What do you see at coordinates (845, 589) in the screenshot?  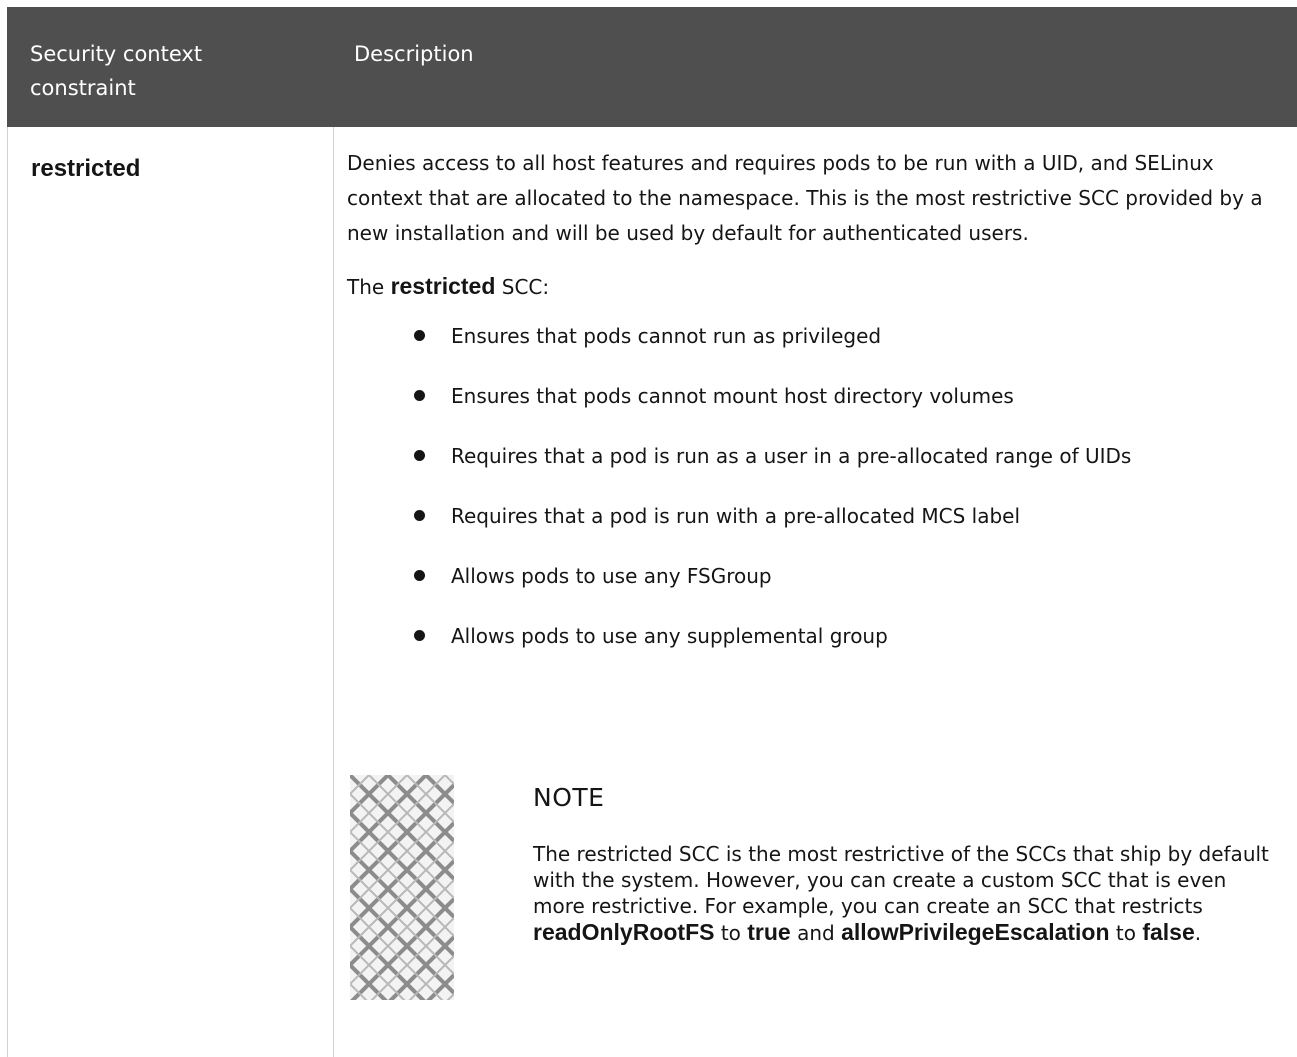 I see `list-item: Allows pods to use any FSGroup` at bounding box center [845, 589].